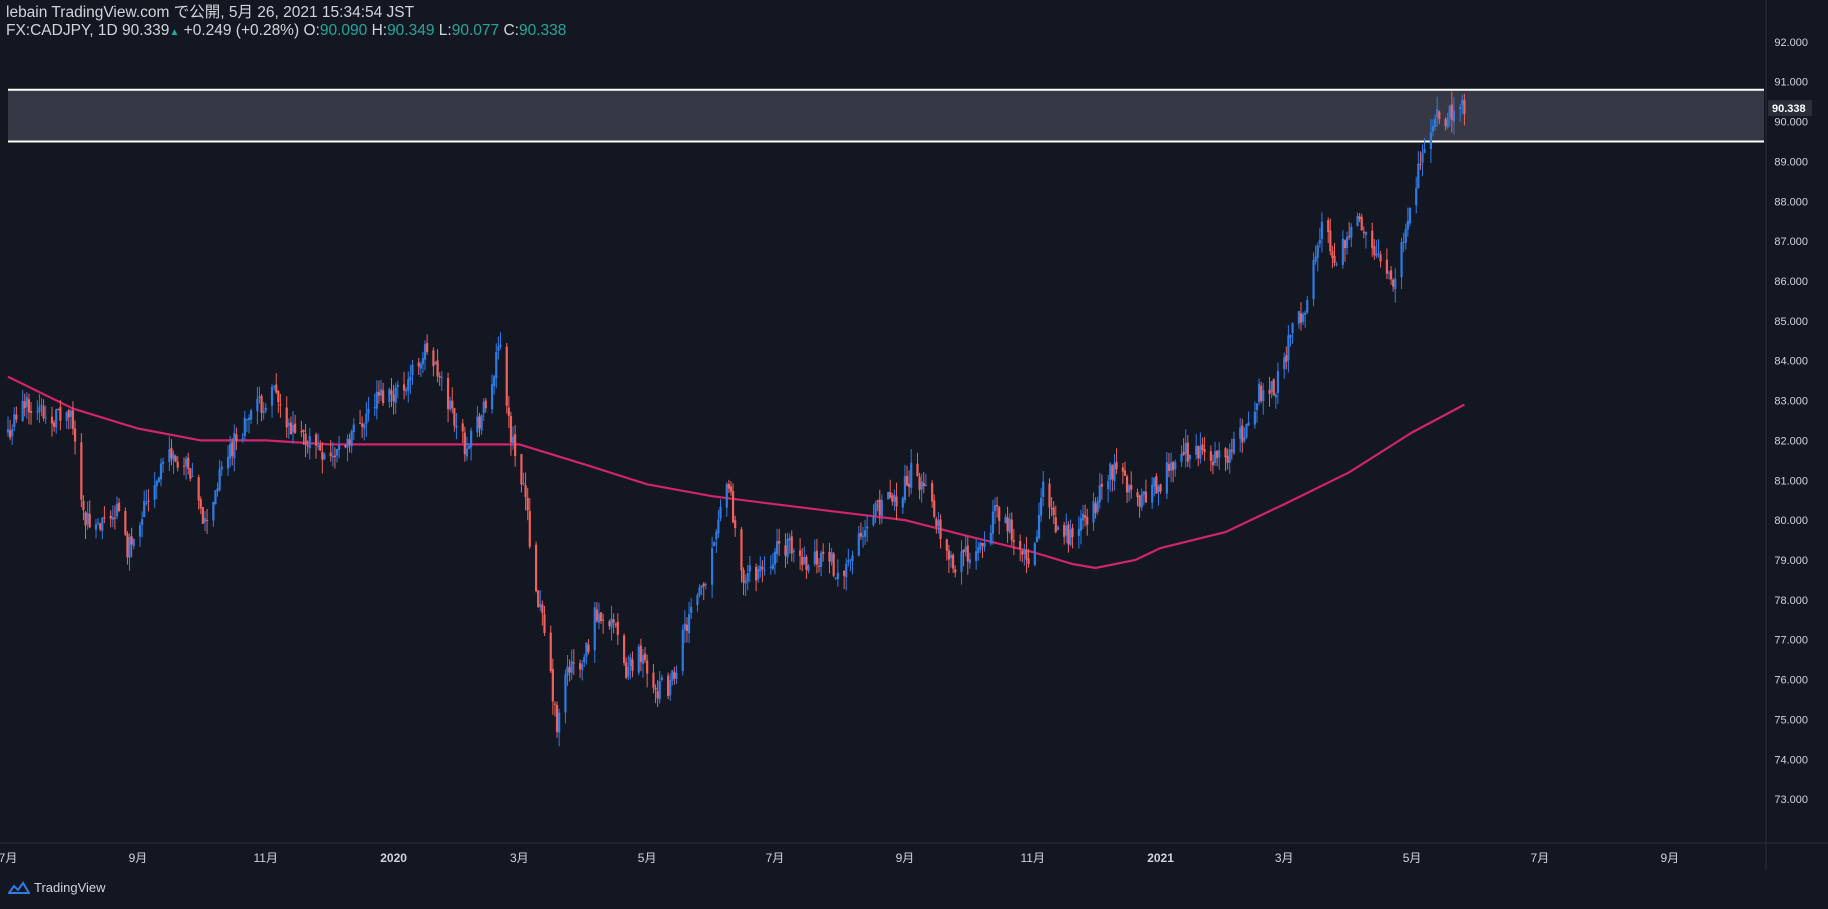 Image resolution: width=1828 pixels, height=909 pixels. Describe the element at coordinates (379, 30) in the screenshot. I see `high-label: H:` at that location.